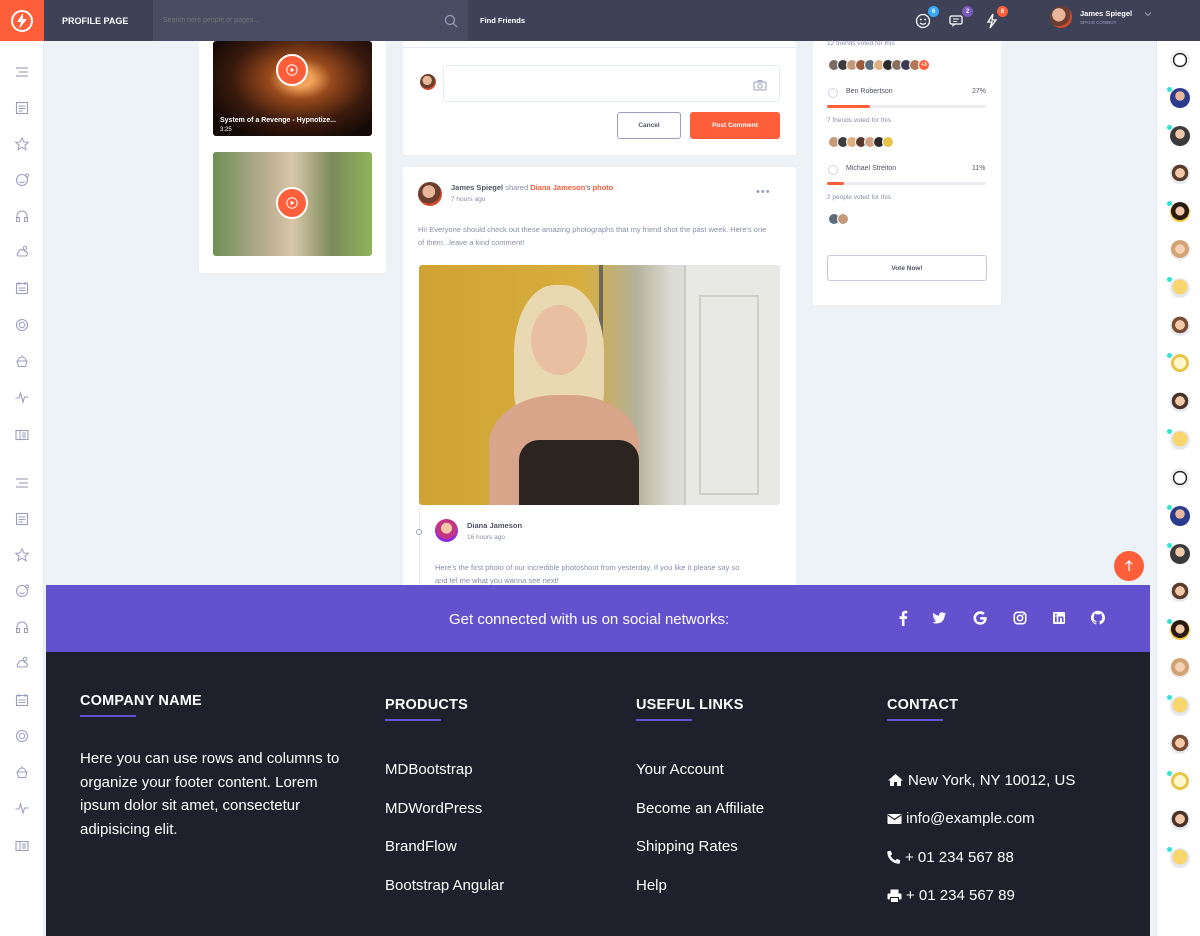 The width and height of the screenshot is (1200, 936). I want to click on contact-phone: + 01 234 567 88, so click(981, 857).